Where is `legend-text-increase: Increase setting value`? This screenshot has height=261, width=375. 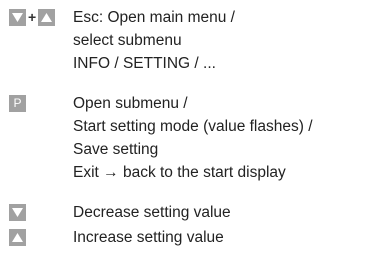
legend-text-increase: Increase setting value is located at coordinates (148, 237).